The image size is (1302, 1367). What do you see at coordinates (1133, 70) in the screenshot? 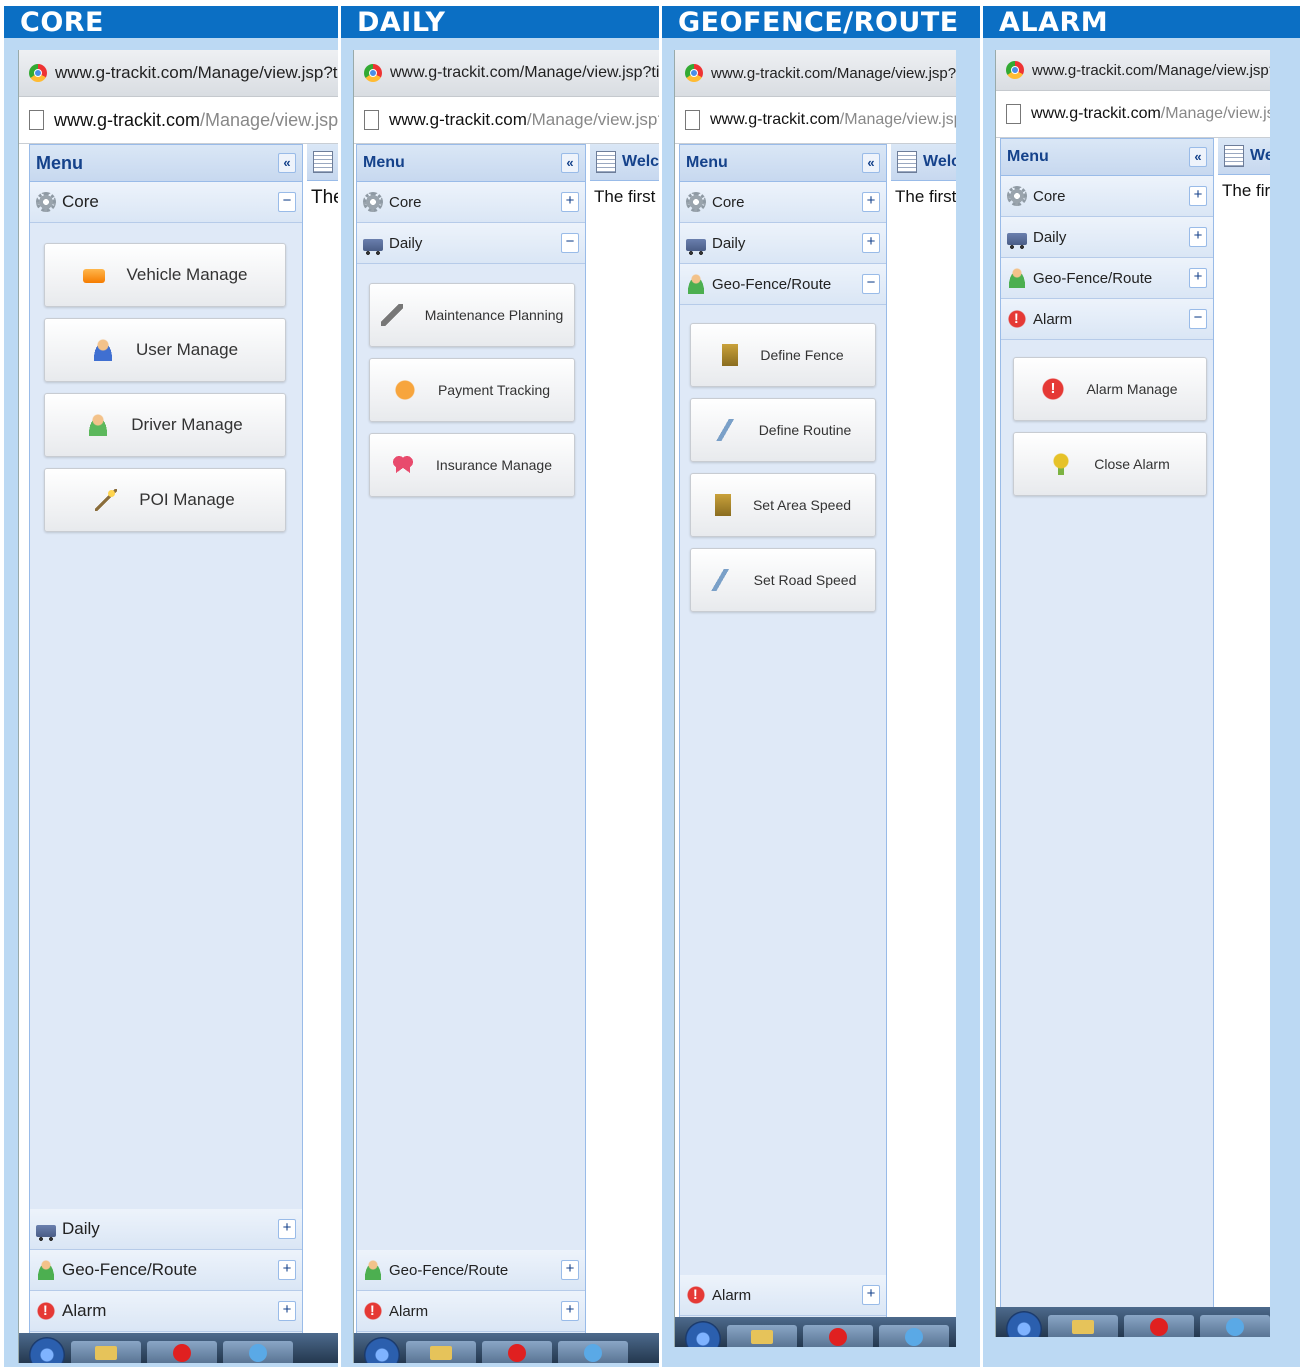
I see `browser-tab: www.g-trackit.com/Manage/view.jsp?tid=` at bounding box center [1133, 70].